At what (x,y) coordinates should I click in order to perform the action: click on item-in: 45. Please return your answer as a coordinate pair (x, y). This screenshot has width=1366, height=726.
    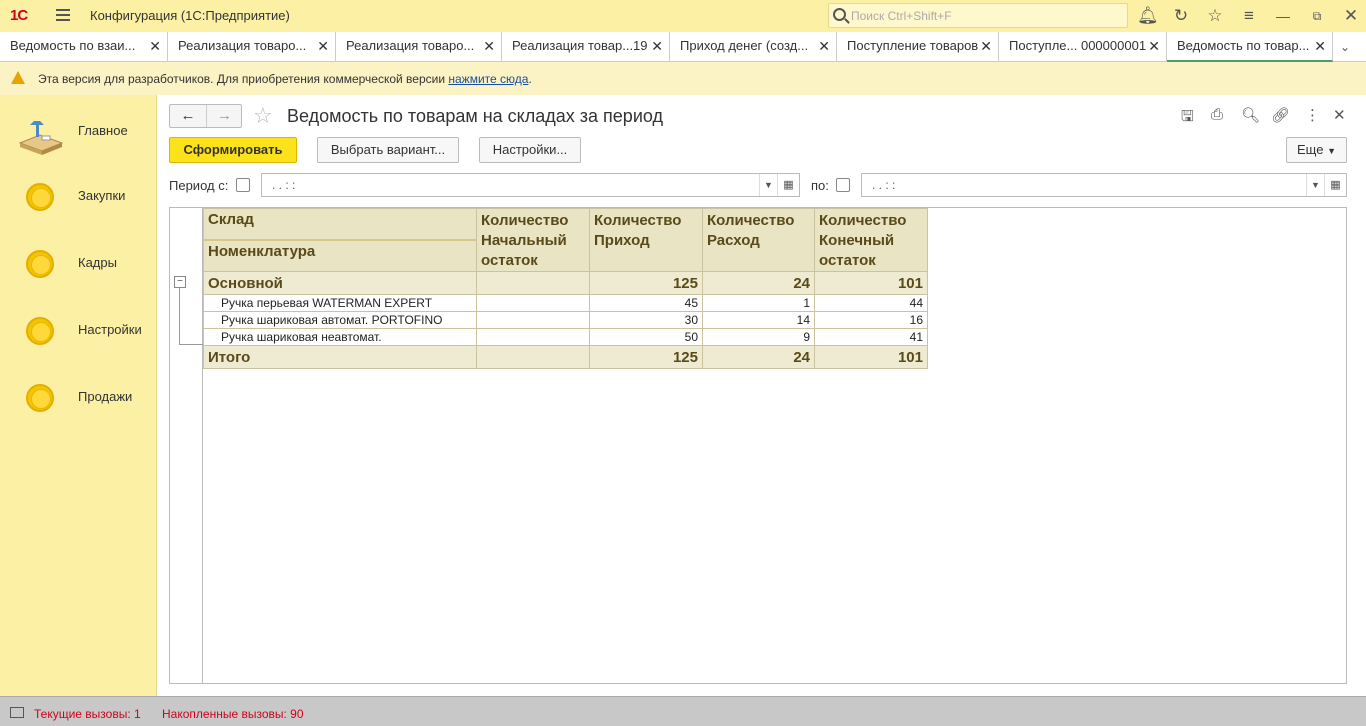
    Looking at the image, I should click on (646, 303).